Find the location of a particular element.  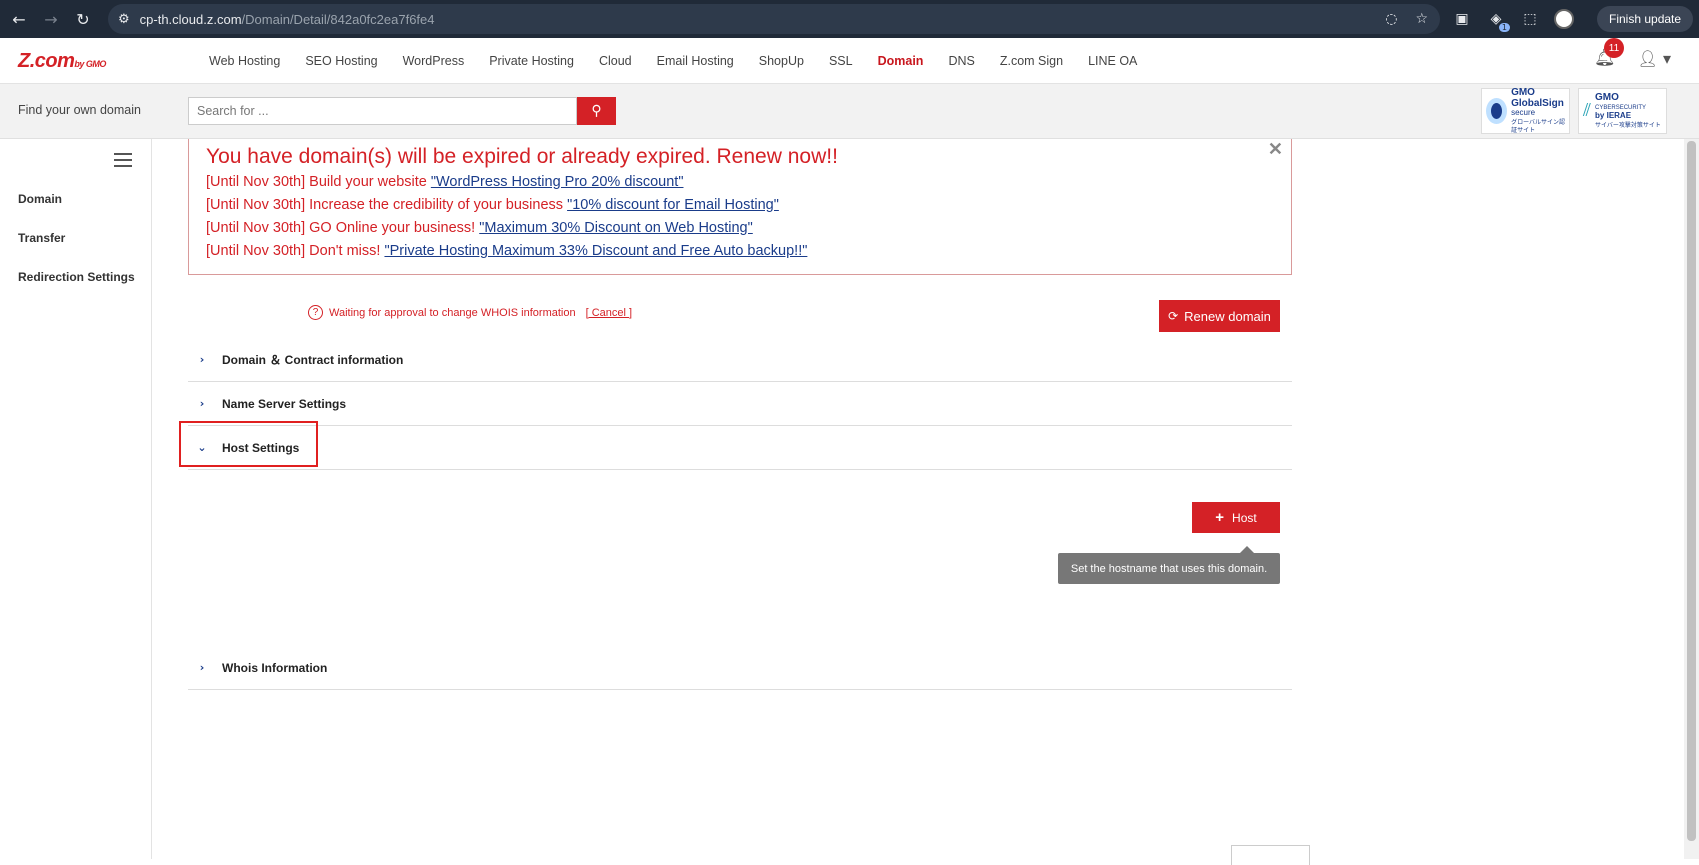

partial-button is located at coordinates (1270, 855).